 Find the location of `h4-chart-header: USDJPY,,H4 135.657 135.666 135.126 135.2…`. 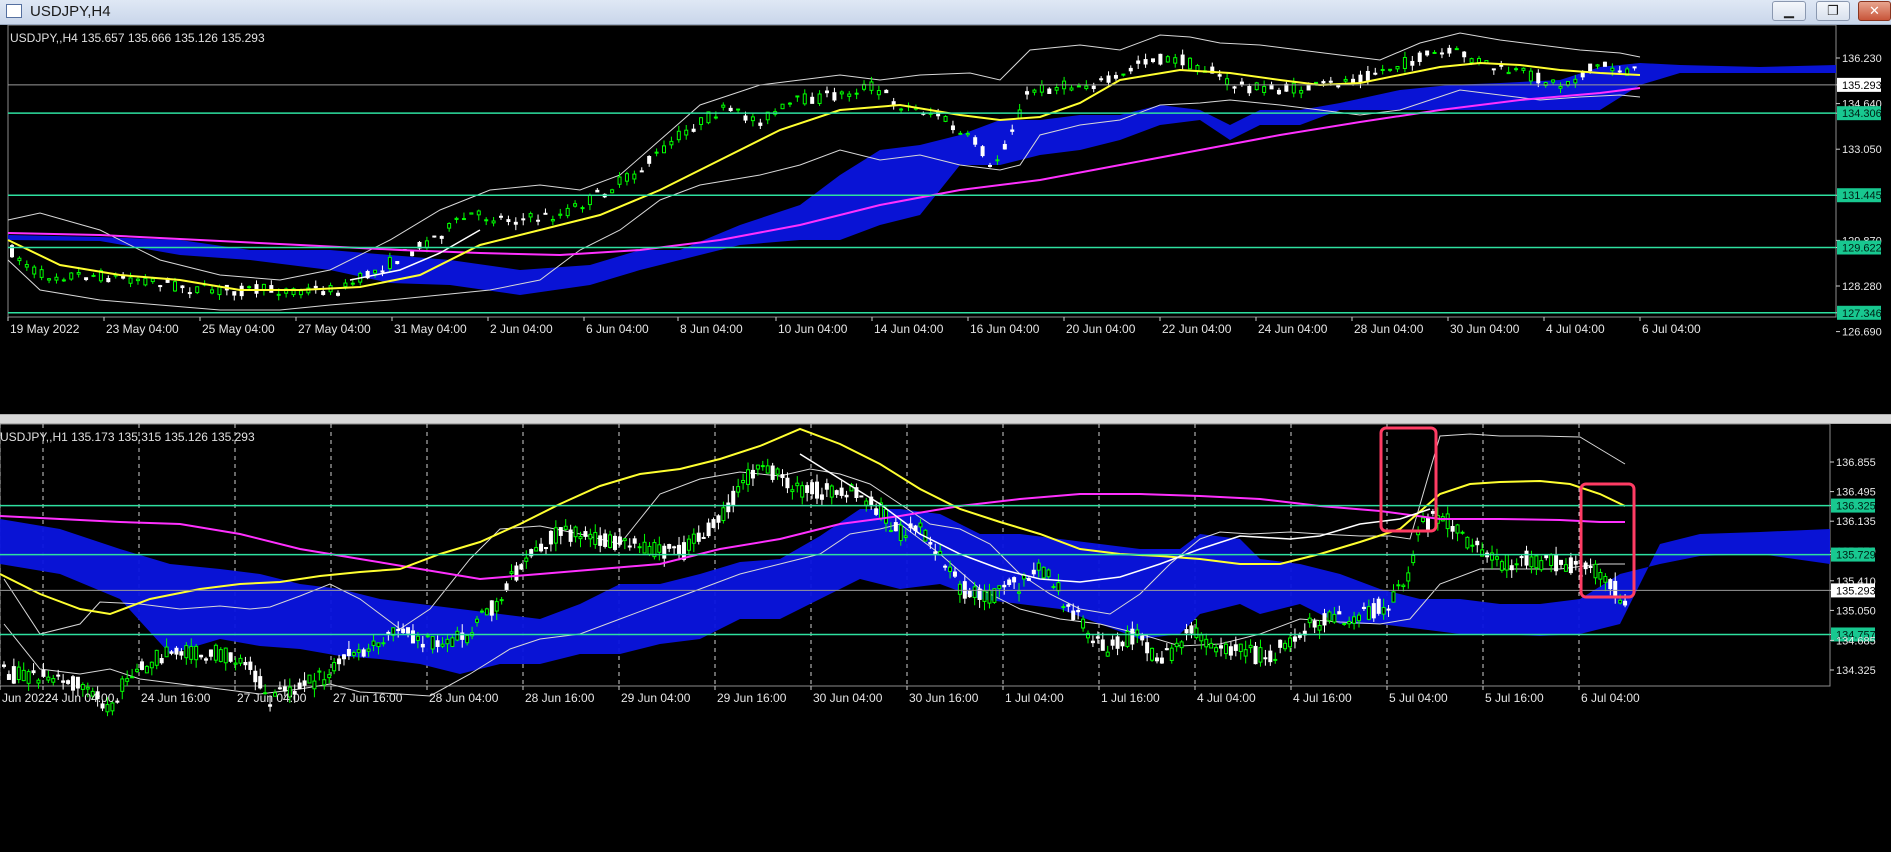

h4-chart-header: USDJPY,,H4 135.657 135.666 135.126 135.2… is located at coordinates (137, 38).